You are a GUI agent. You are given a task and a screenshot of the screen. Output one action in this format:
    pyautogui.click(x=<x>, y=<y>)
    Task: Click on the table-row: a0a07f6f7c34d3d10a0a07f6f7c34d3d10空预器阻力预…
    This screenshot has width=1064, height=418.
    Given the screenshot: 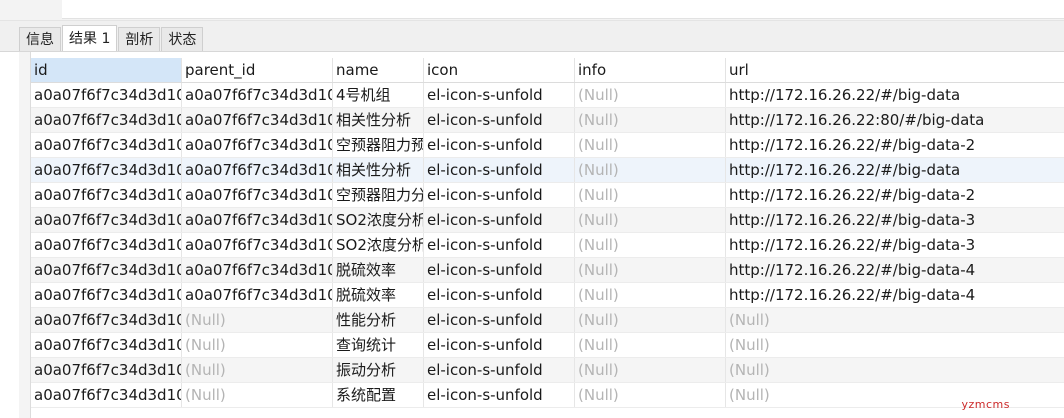 What is the action you would take?
    pyautogui.click(x=547, y=145)
    